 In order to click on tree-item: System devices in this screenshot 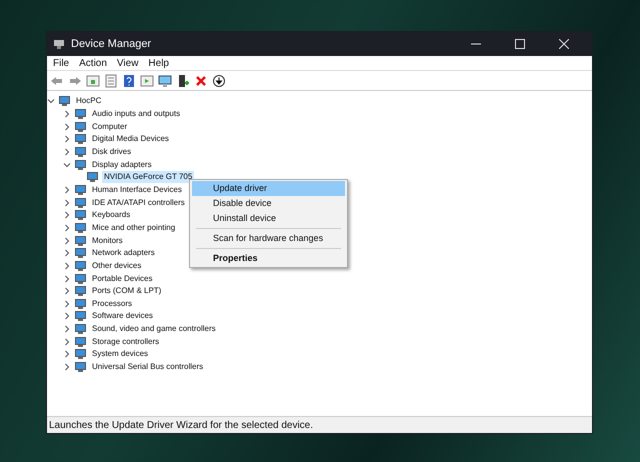, I will do `click(120, 354)`.